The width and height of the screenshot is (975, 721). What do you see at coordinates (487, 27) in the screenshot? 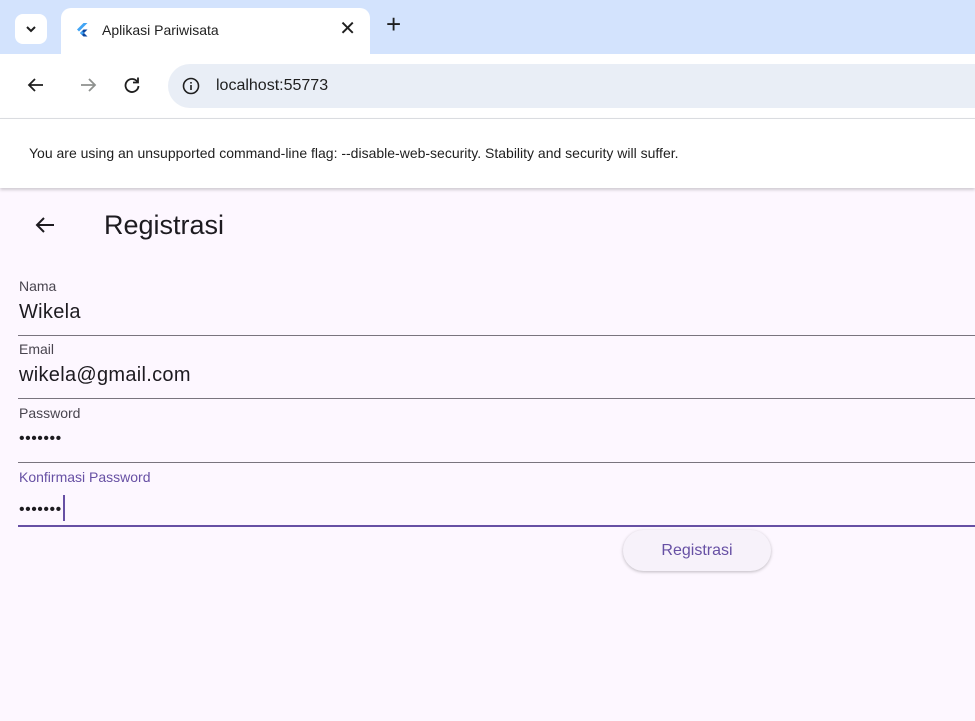
I see `browser-tab-strip: Aplikasi Pariwisata ✕ +` at bounding box center [487, 27].